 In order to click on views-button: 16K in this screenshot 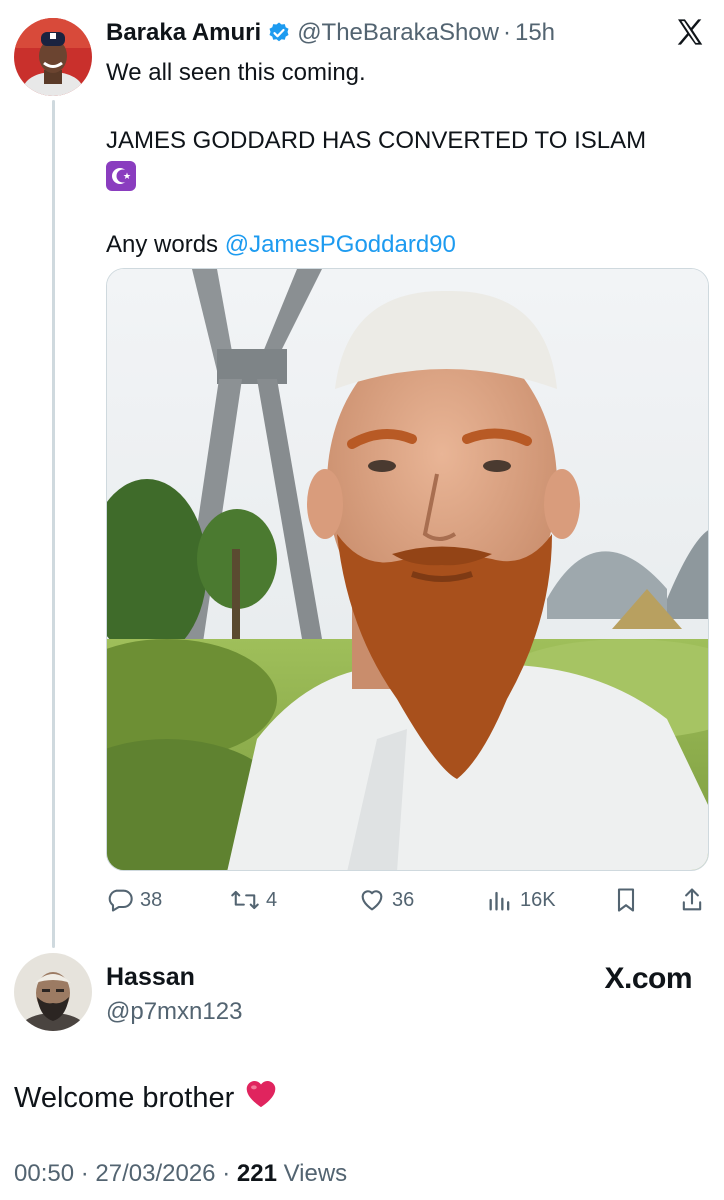, I will do `click(521, 900)`.